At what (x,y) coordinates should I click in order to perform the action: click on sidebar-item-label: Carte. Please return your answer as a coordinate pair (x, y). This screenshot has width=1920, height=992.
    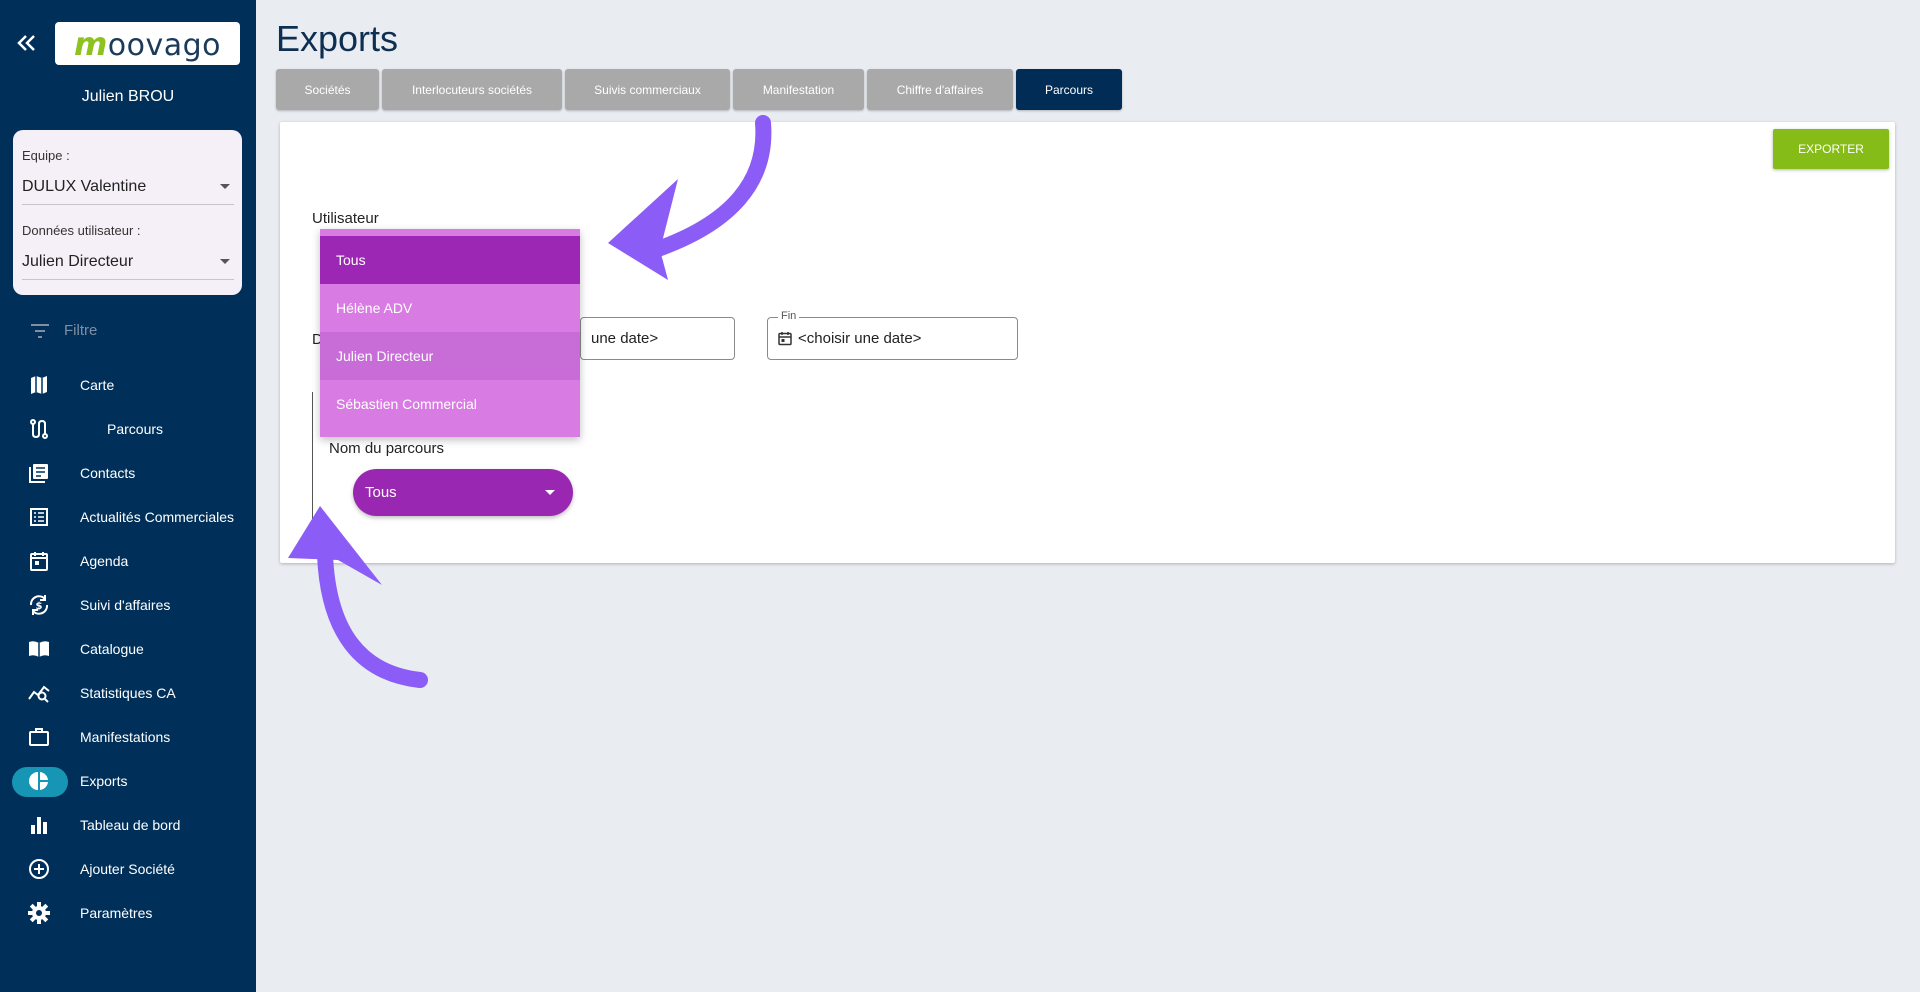
    Looking at the image, I should click on (97, 385).